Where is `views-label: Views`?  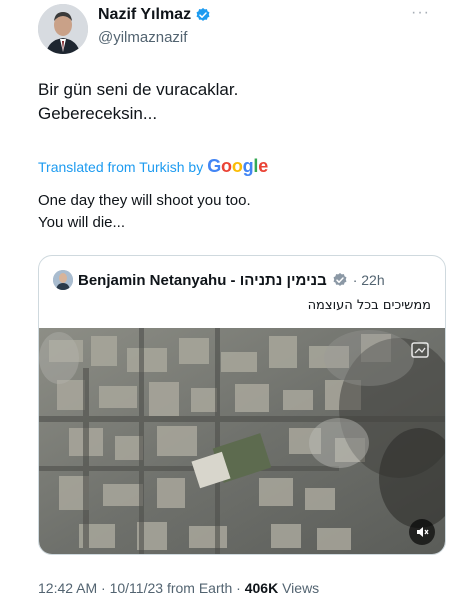
views-label: Views is located at coordinates (301, 588).